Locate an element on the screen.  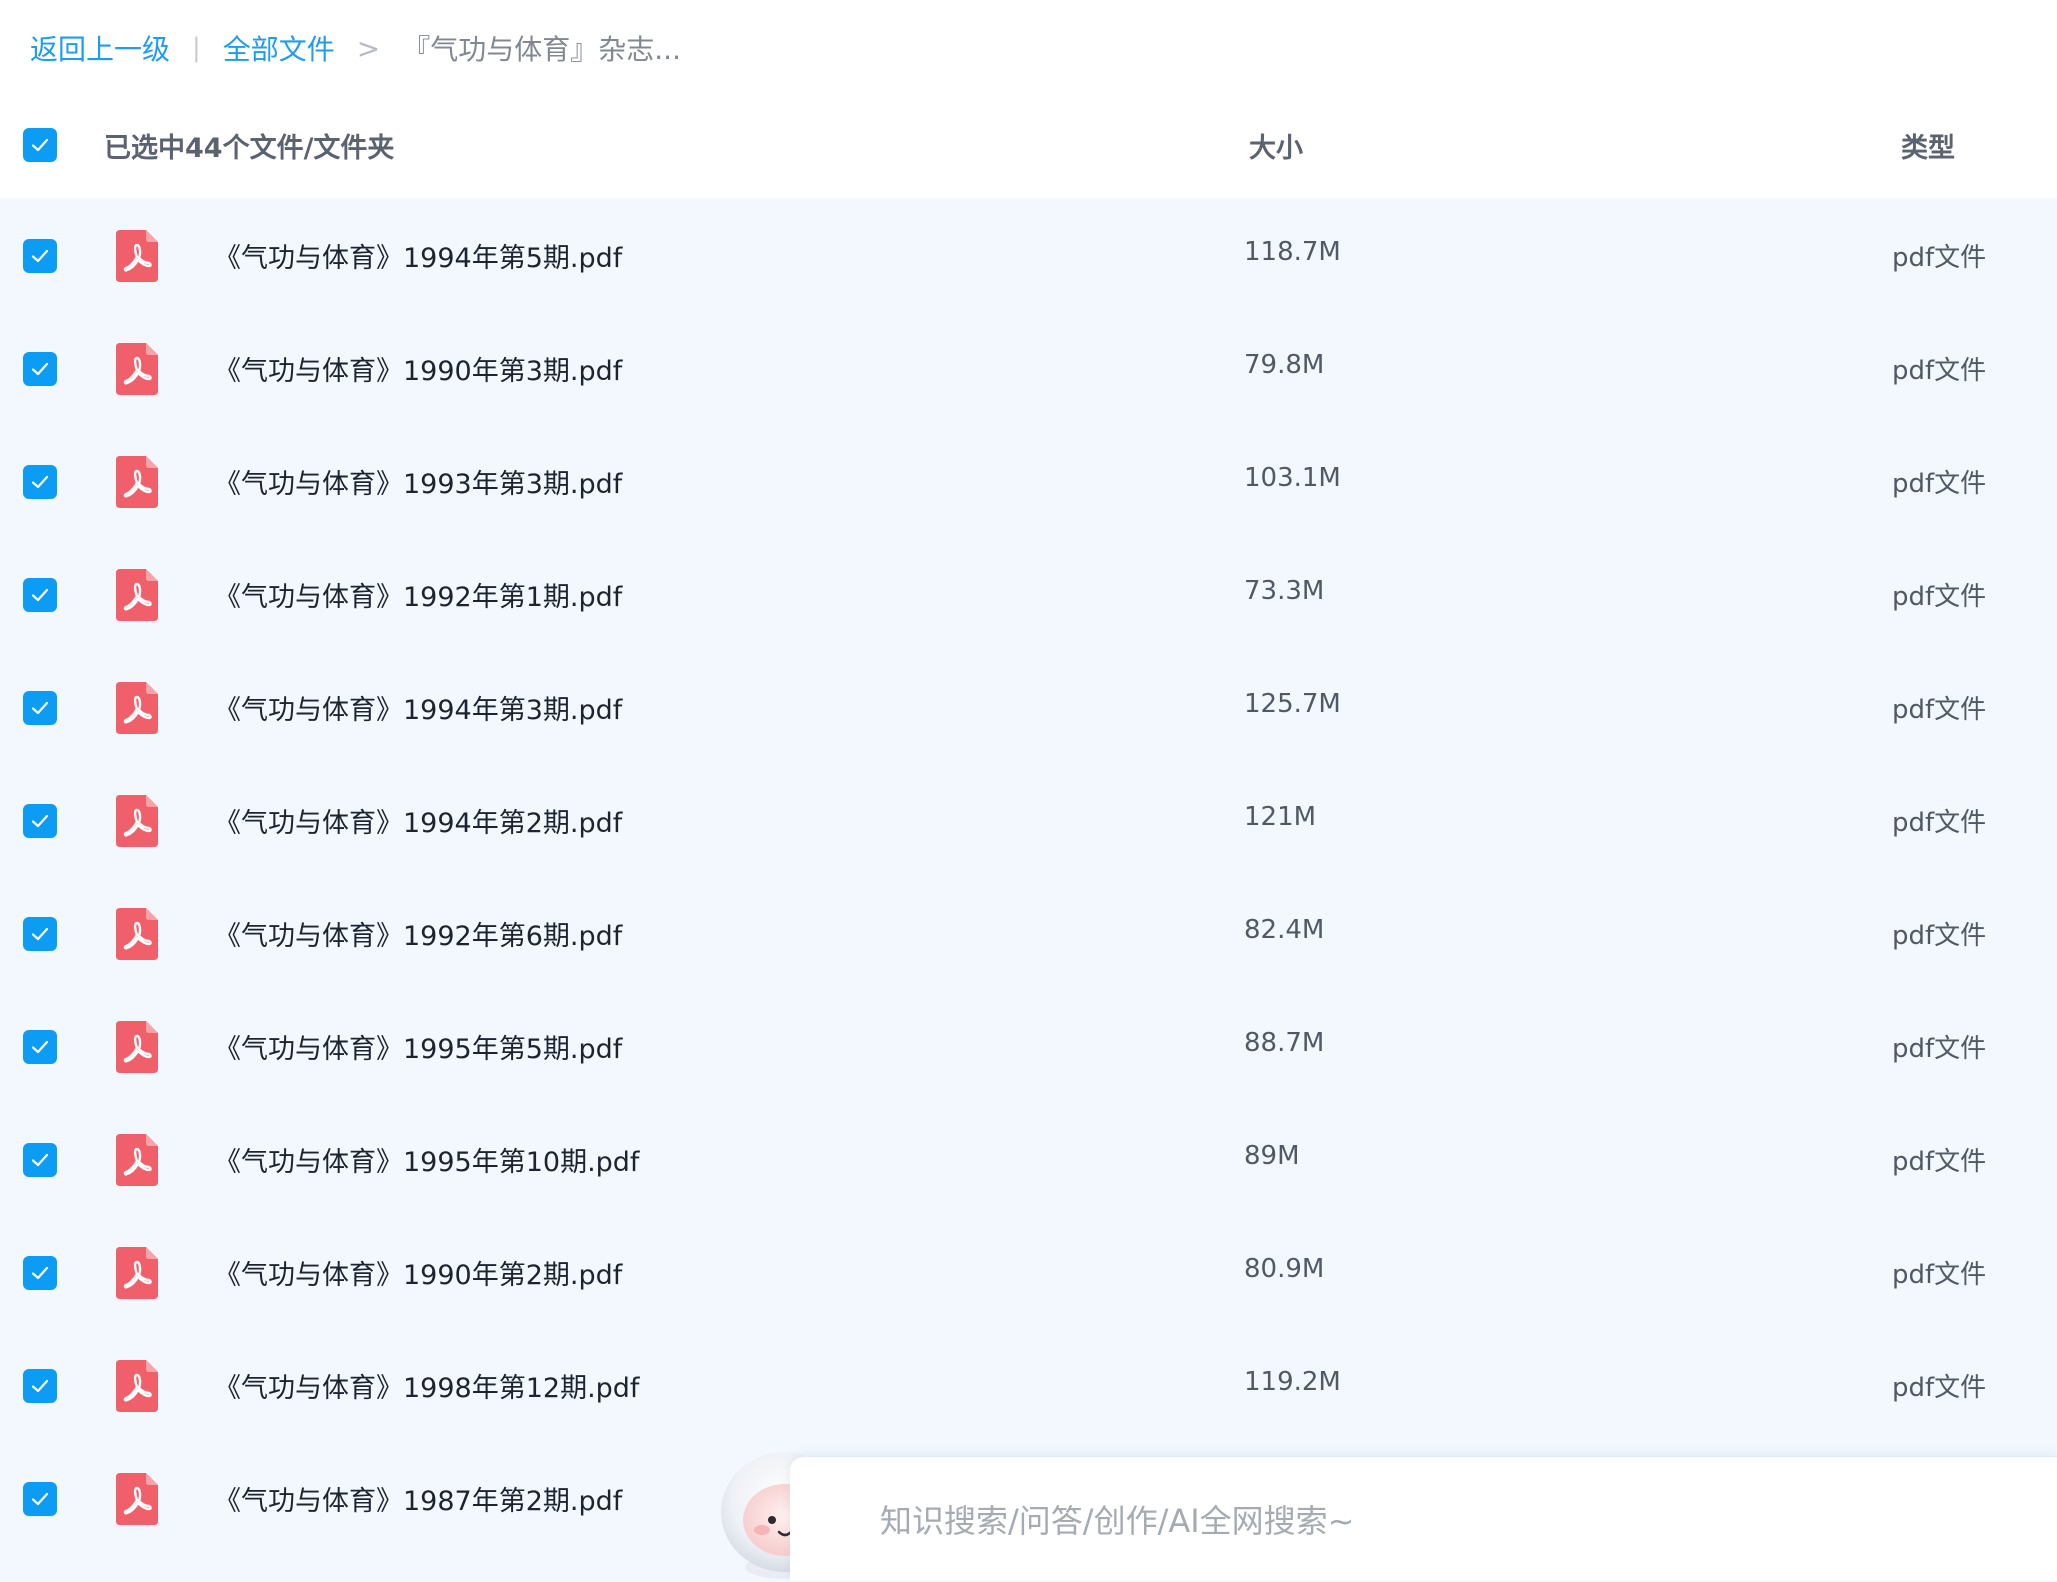
file-row: 《气功与体育》1993年第3期.pdf 103.1M pdf文件 is located at coordinates (1028, 480).